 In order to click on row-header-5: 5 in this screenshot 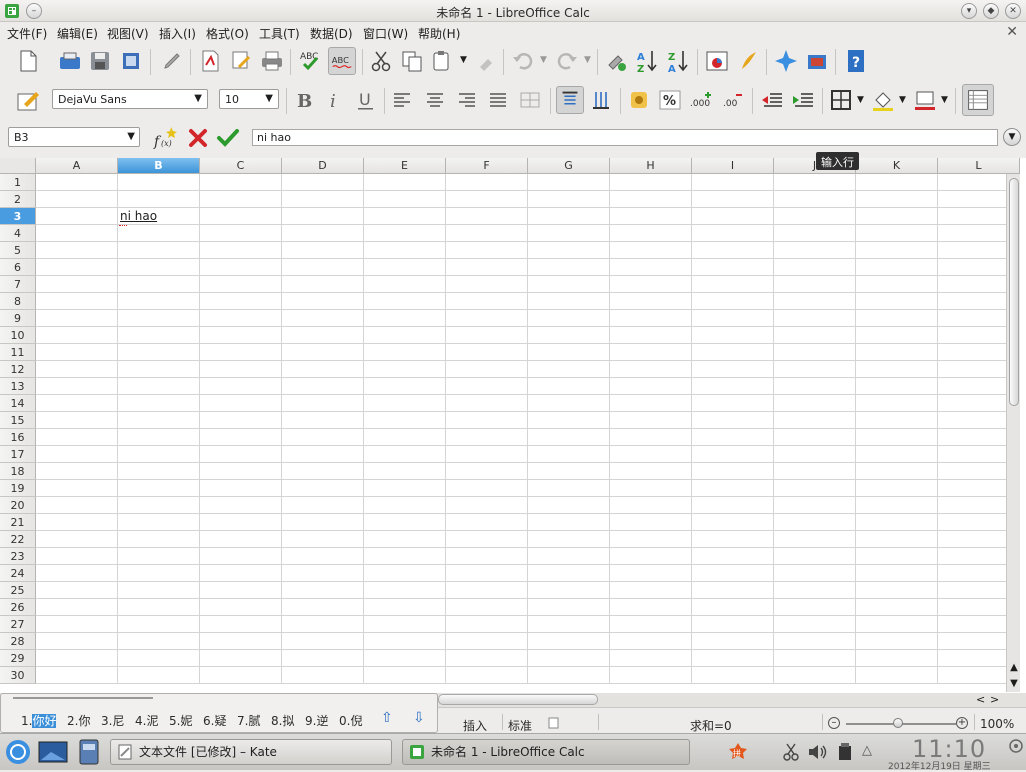, I will do `click(18, 250)`.